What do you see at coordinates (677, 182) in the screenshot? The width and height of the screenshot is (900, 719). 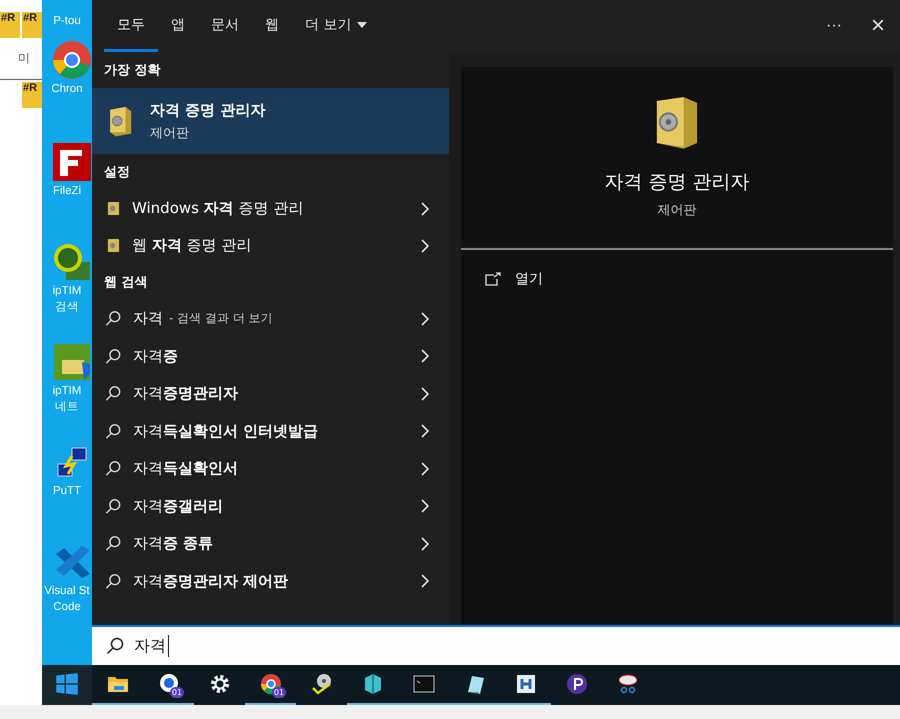 I see `preview-title: 자격 증명 관리자` at bounding box center [677, 182].